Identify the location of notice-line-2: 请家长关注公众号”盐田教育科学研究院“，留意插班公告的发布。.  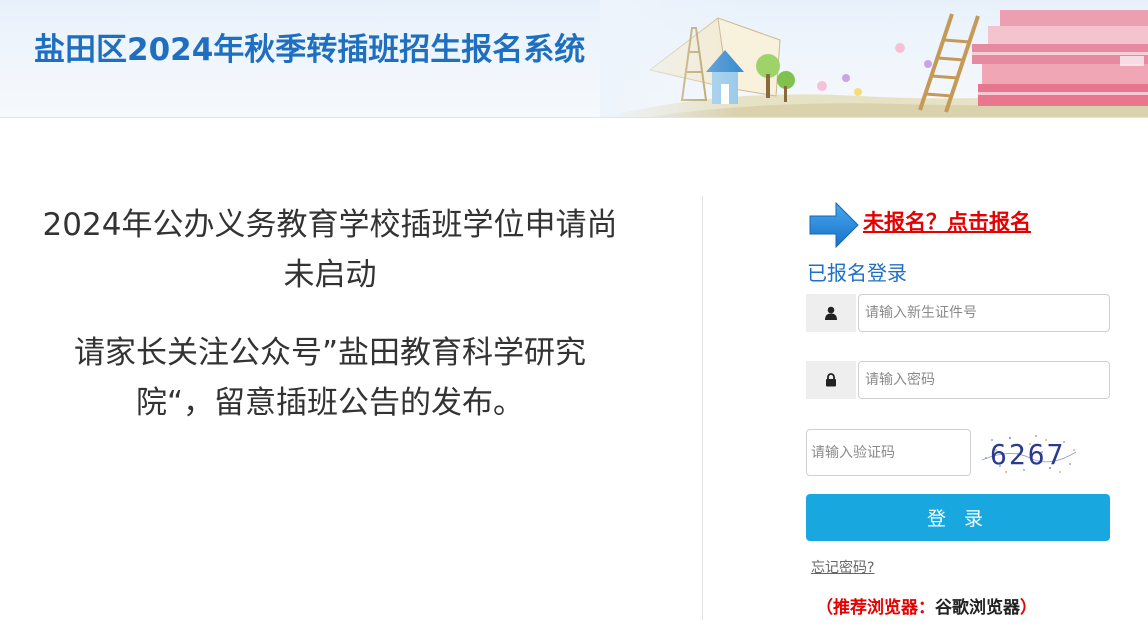
(330, 378).